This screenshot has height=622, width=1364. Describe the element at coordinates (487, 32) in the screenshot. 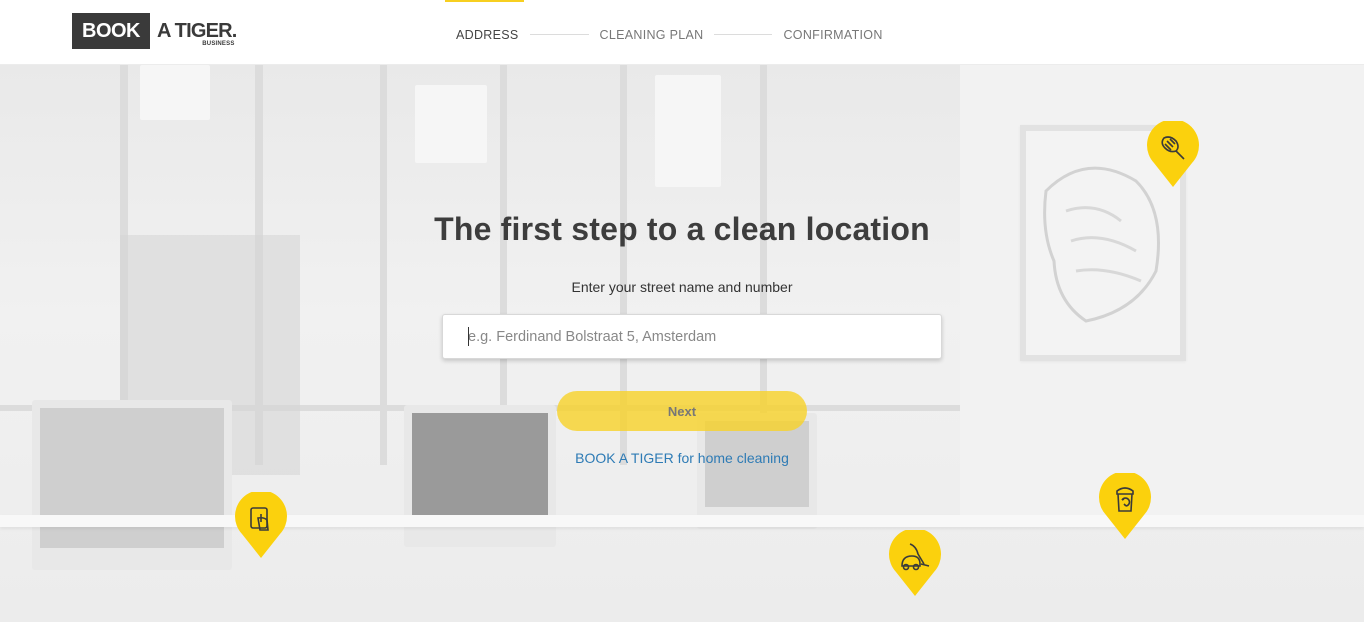

I see `step-address: ADDRESS` at that location.